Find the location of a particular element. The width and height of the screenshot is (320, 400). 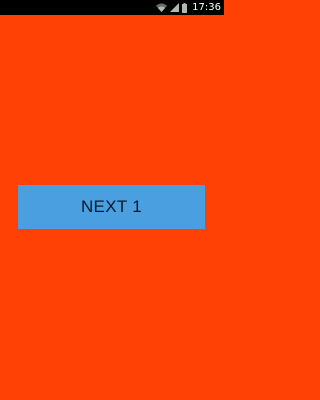

next-button: NEXT 1 is located at coordinates (111, 207).